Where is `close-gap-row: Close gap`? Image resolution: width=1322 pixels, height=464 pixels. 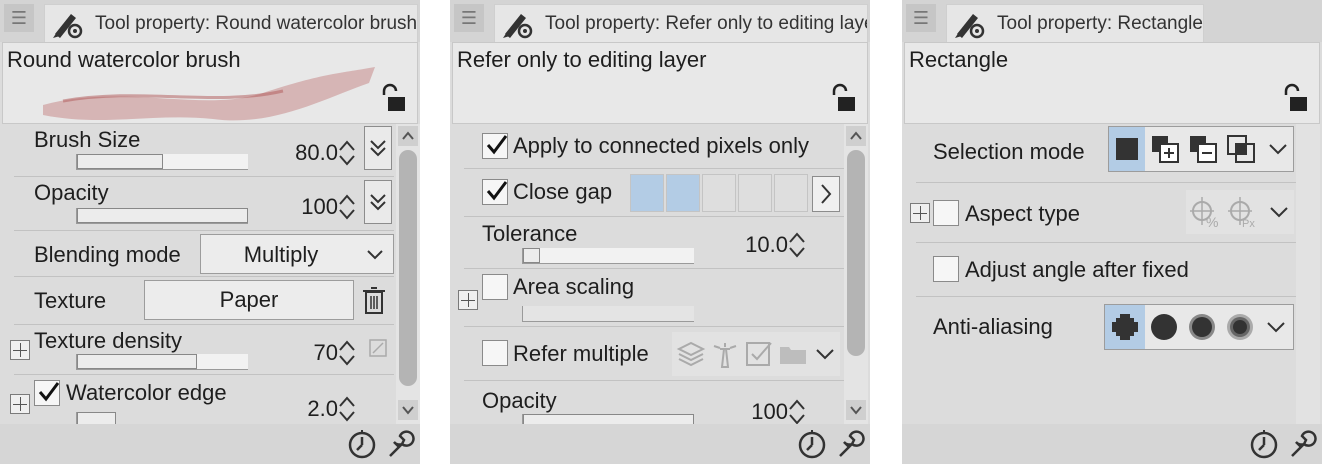 close-gap-row: Close gap is located at coordinates (654, 193).